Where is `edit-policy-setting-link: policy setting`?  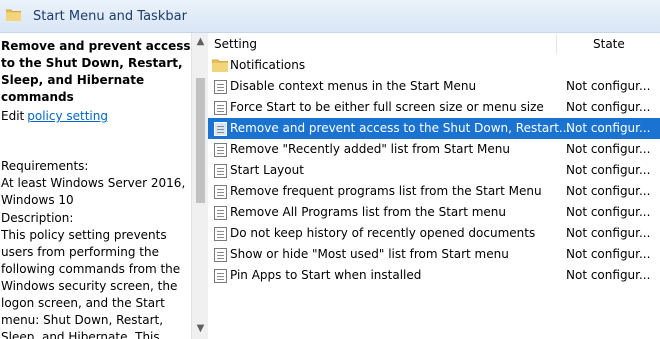
edit-policy-setting-link: policy setting is located at coordinates (67, 116).